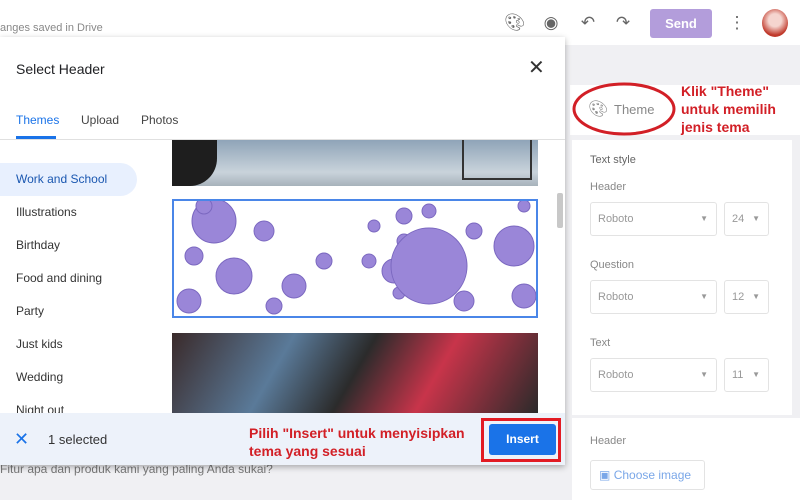 This screenshot has height=500, width=800. I want to click on category-item: Party, so click(68, 311).